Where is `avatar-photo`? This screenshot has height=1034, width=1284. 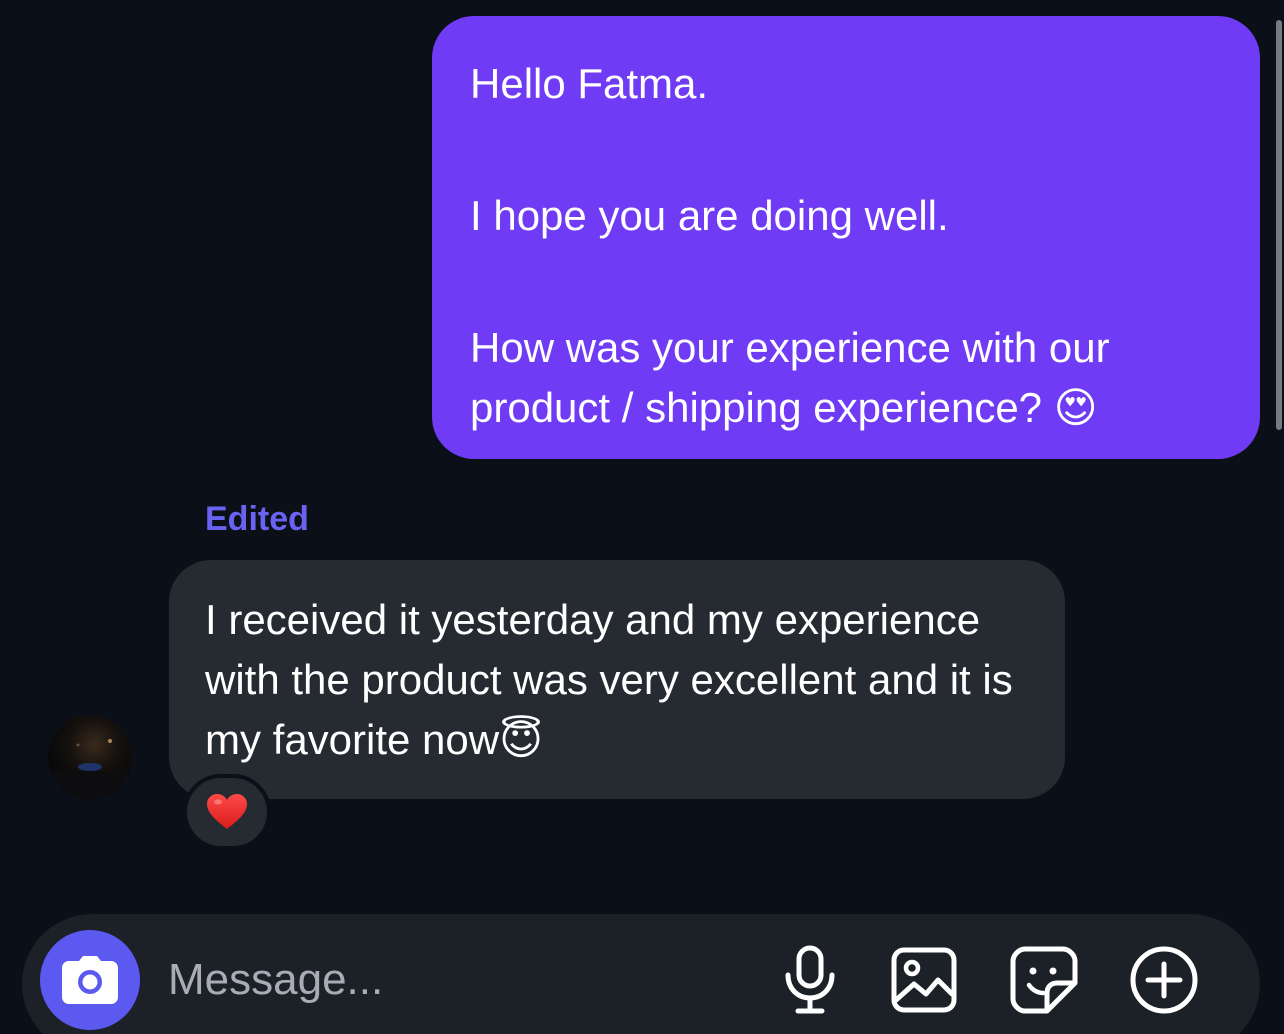 avatar-photo is located at coordinates (90, 757).